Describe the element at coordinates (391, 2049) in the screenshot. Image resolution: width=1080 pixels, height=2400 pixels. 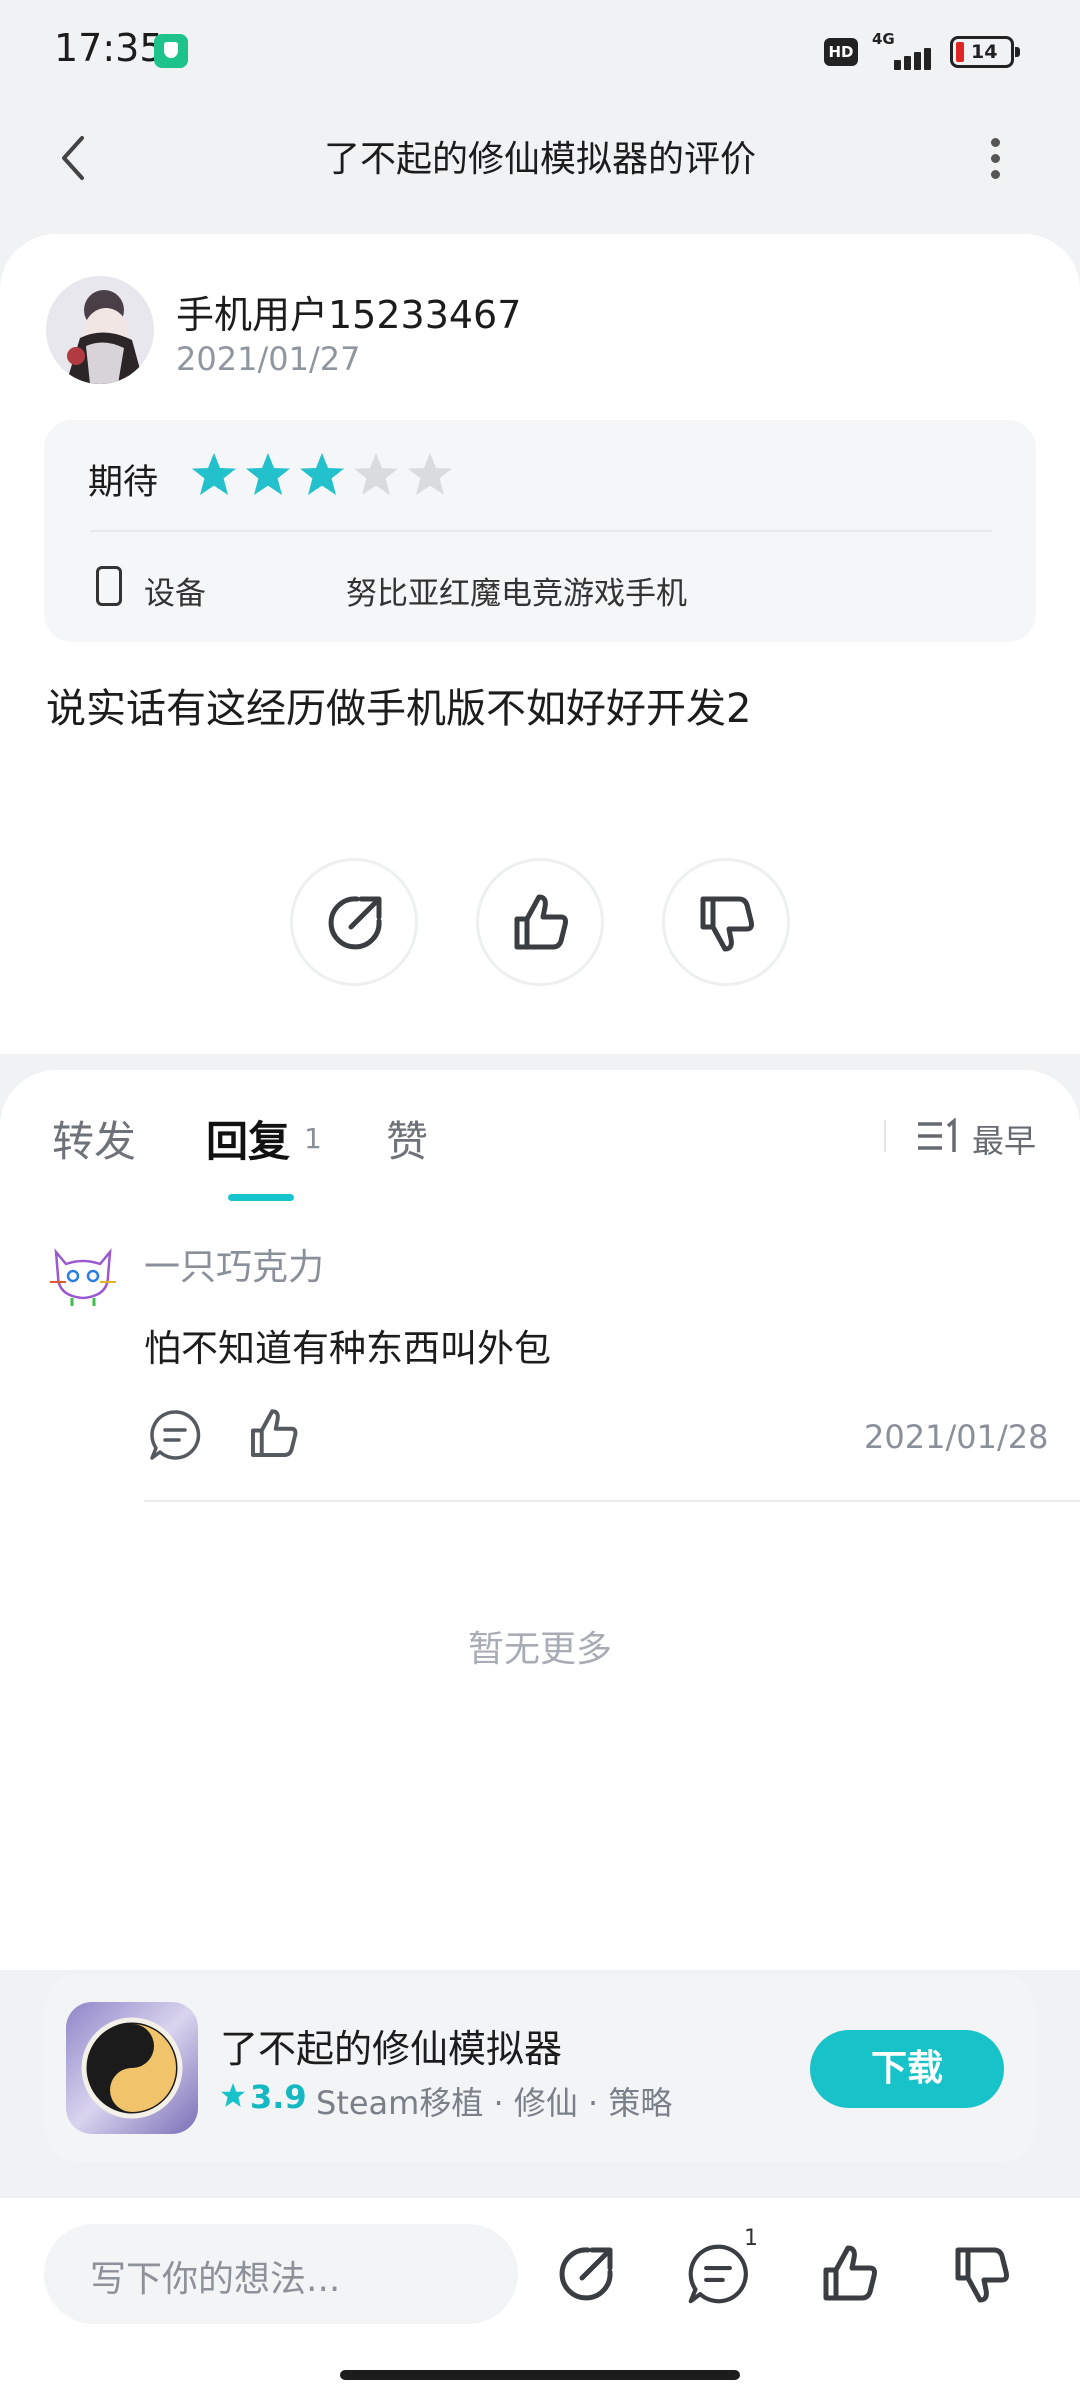
I see `app-name: 了不起的修仙模拟器` at that location.